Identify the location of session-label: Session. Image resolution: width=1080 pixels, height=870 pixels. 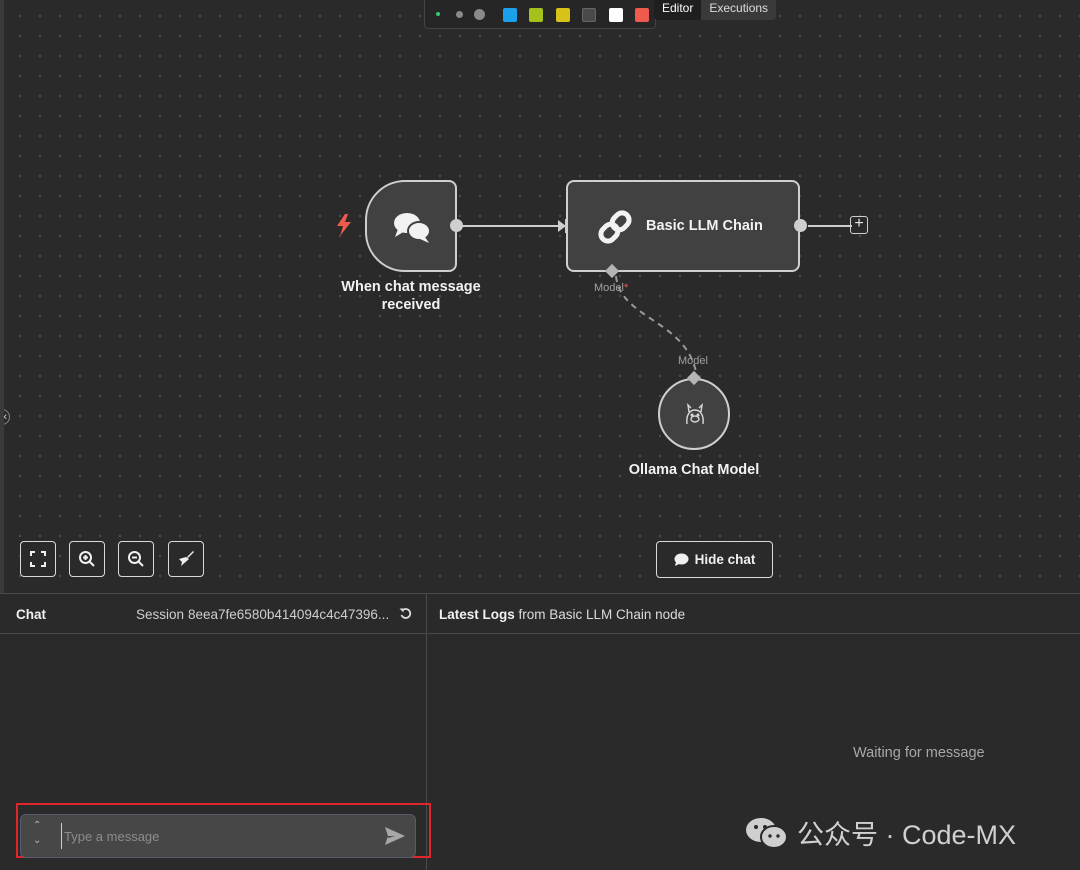
(160, 614).